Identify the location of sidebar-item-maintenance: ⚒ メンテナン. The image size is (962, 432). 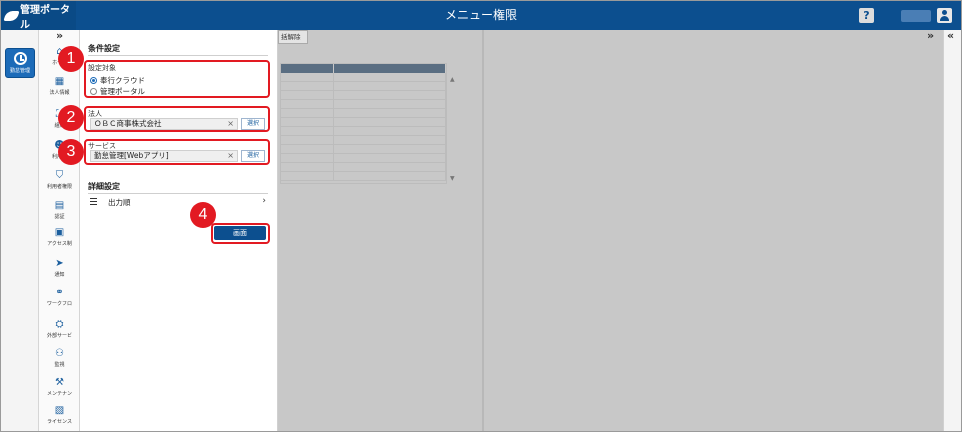
(59, 389).